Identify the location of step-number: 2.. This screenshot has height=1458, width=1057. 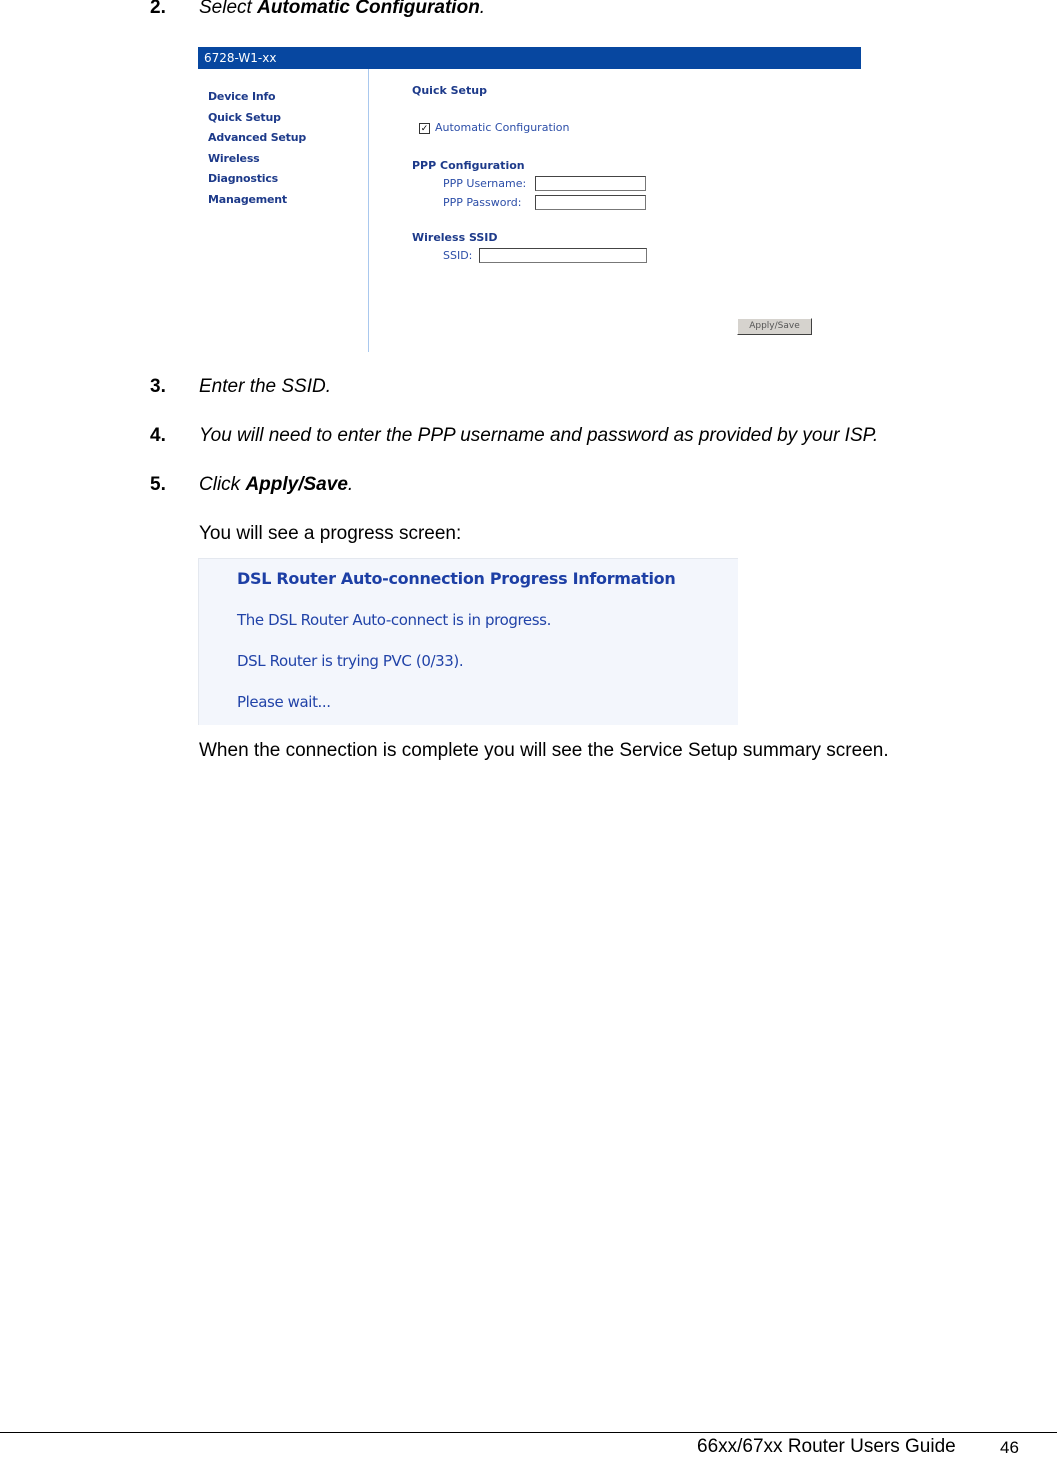
(158, 9).